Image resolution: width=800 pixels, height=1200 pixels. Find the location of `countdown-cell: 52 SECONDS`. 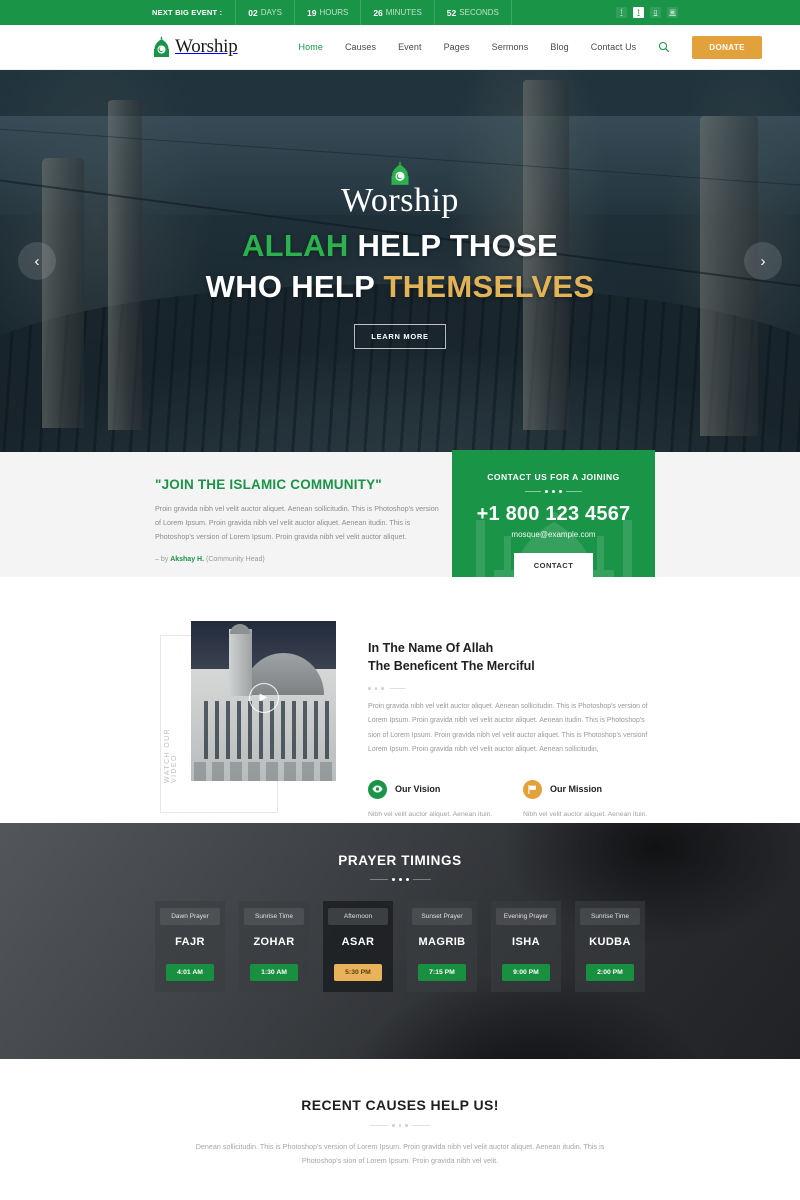

countdown-cell: 52 SECONDS is located at coordinates (472, 12).